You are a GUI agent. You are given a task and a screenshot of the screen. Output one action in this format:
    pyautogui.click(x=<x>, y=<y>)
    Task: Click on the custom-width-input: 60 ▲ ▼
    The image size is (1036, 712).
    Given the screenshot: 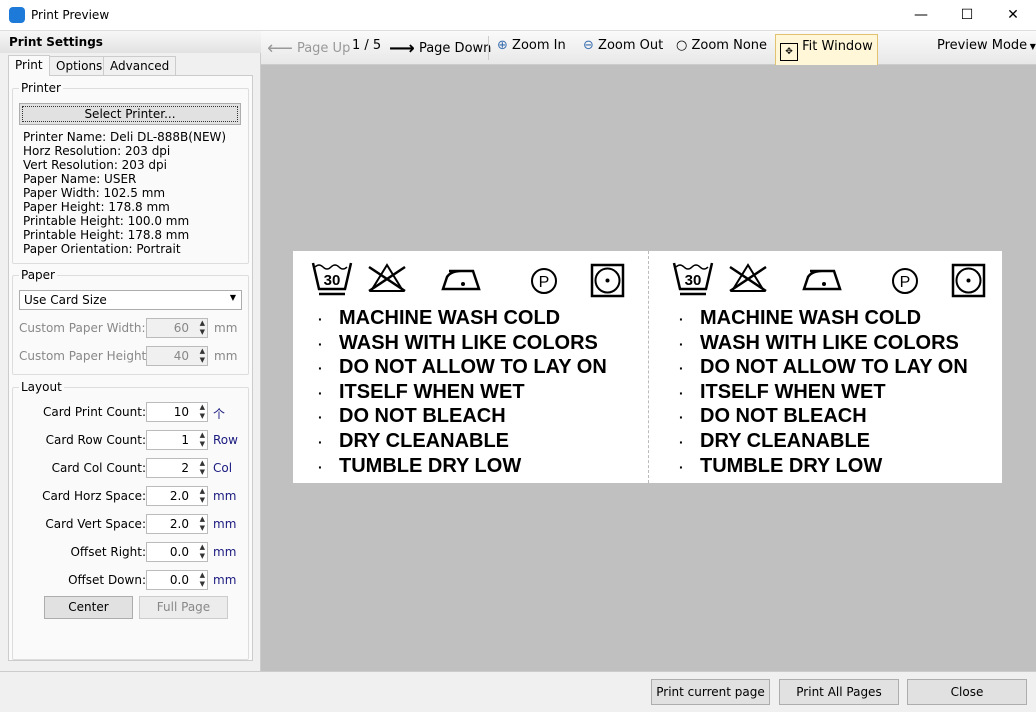 What is the action you would take?
    pyautogui.click(x=177, y=328)
    